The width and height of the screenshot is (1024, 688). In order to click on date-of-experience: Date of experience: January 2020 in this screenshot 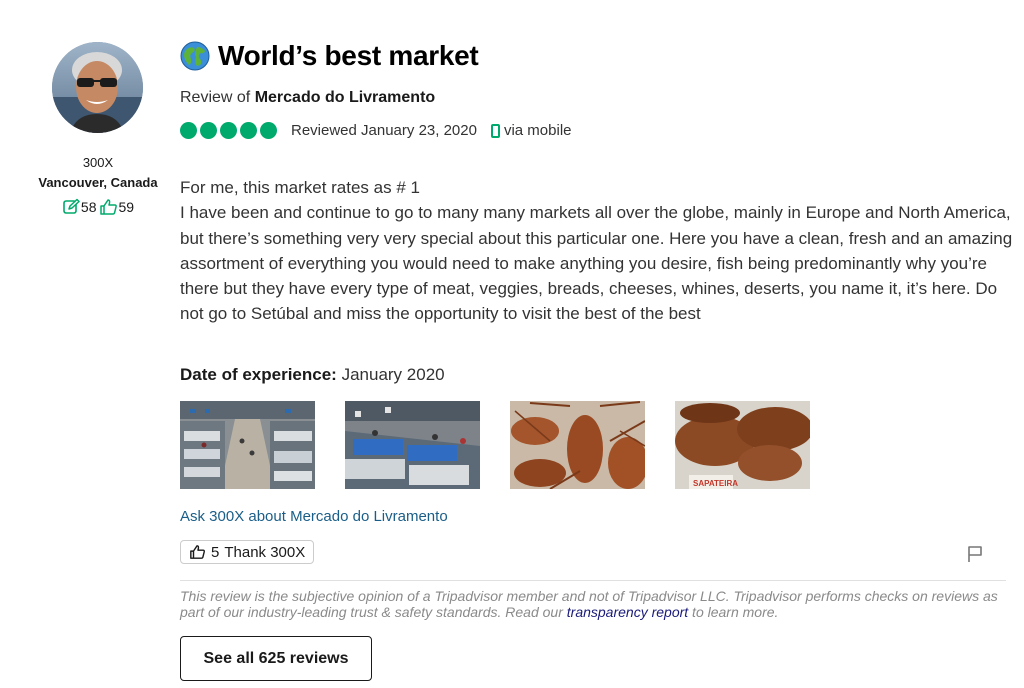, I will do `click(312, 375)`.